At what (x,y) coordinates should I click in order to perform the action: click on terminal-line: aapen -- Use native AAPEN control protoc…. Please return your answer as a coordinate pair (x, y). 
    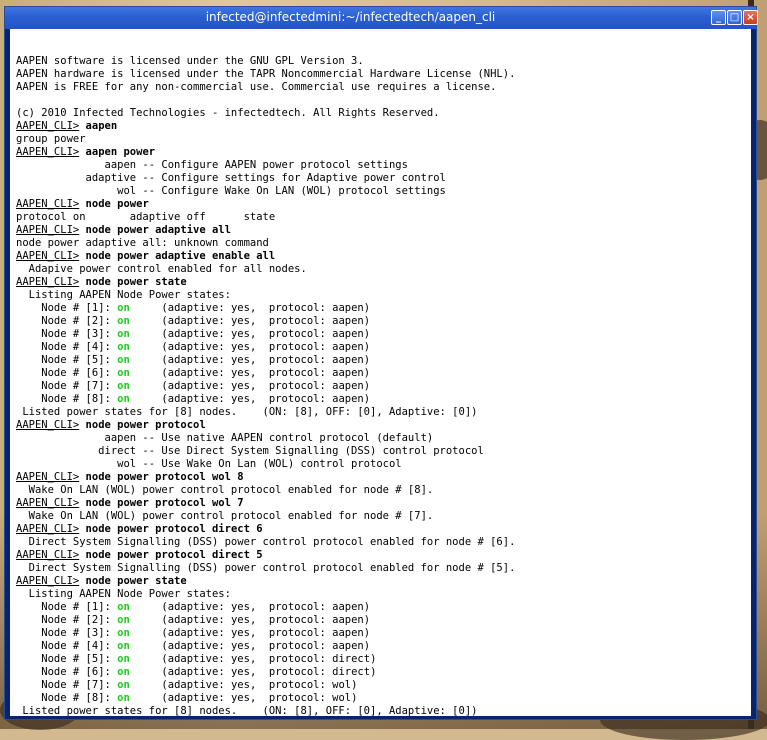
    Looking at the image, I should click on (225, 438).